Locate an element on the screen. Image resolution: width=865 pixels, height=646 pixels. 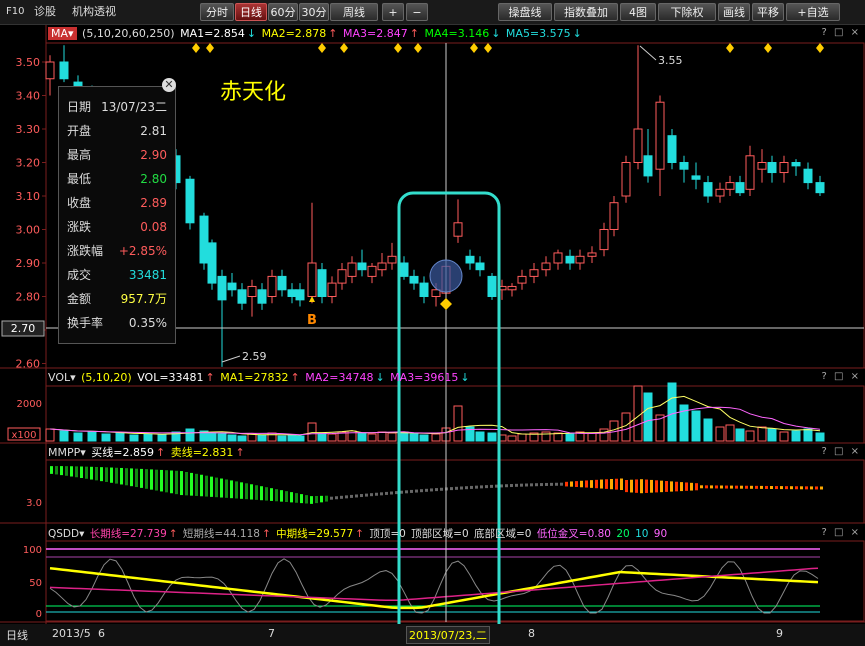
price-tick-label: 3.50 is located at coordinates (28, 62).